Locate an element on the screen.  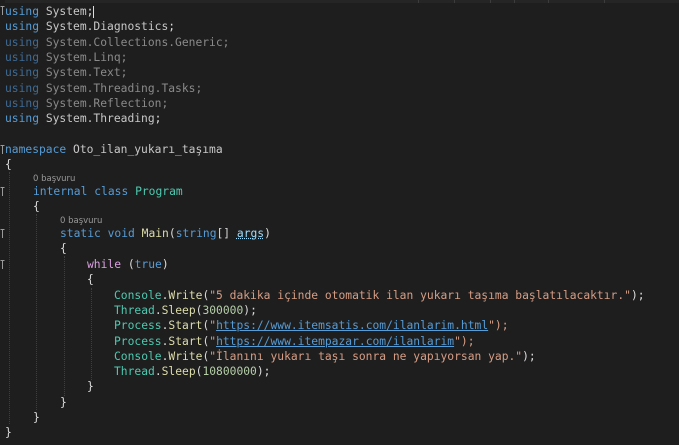
code-line-using: using System.Text; is located at coordinates (66, 72).